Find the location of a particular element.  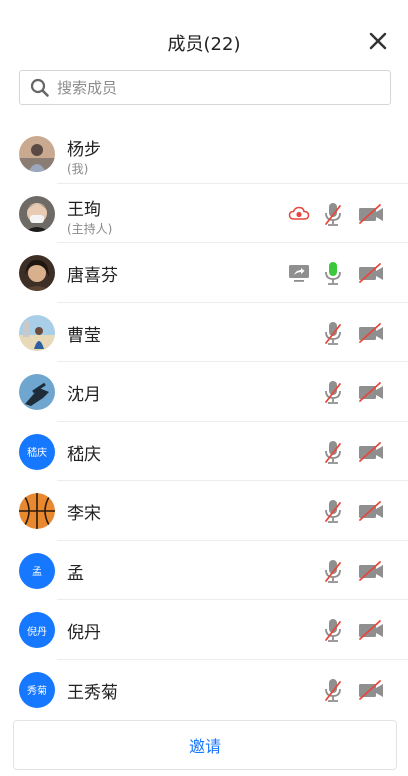

panel-header: 成员(22) is located at coordinates (204, 40).